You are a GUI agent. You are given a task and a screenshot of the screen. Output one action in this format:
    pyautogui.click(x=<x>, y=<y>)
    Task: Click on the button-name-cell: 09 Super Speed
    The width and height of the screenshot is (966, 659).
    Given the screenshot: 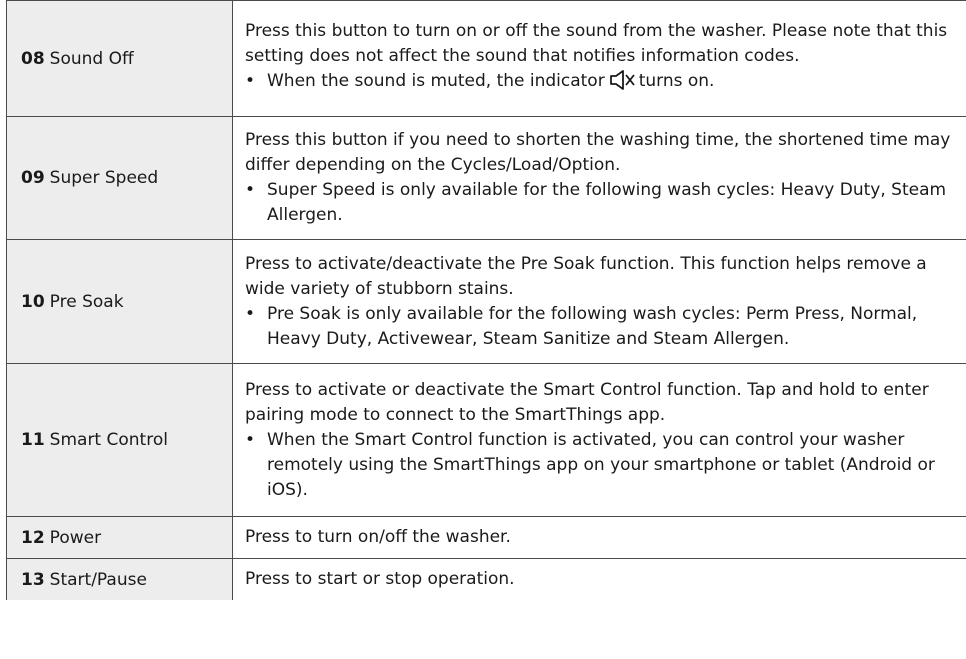 What is the action you would take?
    pyautogui.click(x=119, y=178)
    